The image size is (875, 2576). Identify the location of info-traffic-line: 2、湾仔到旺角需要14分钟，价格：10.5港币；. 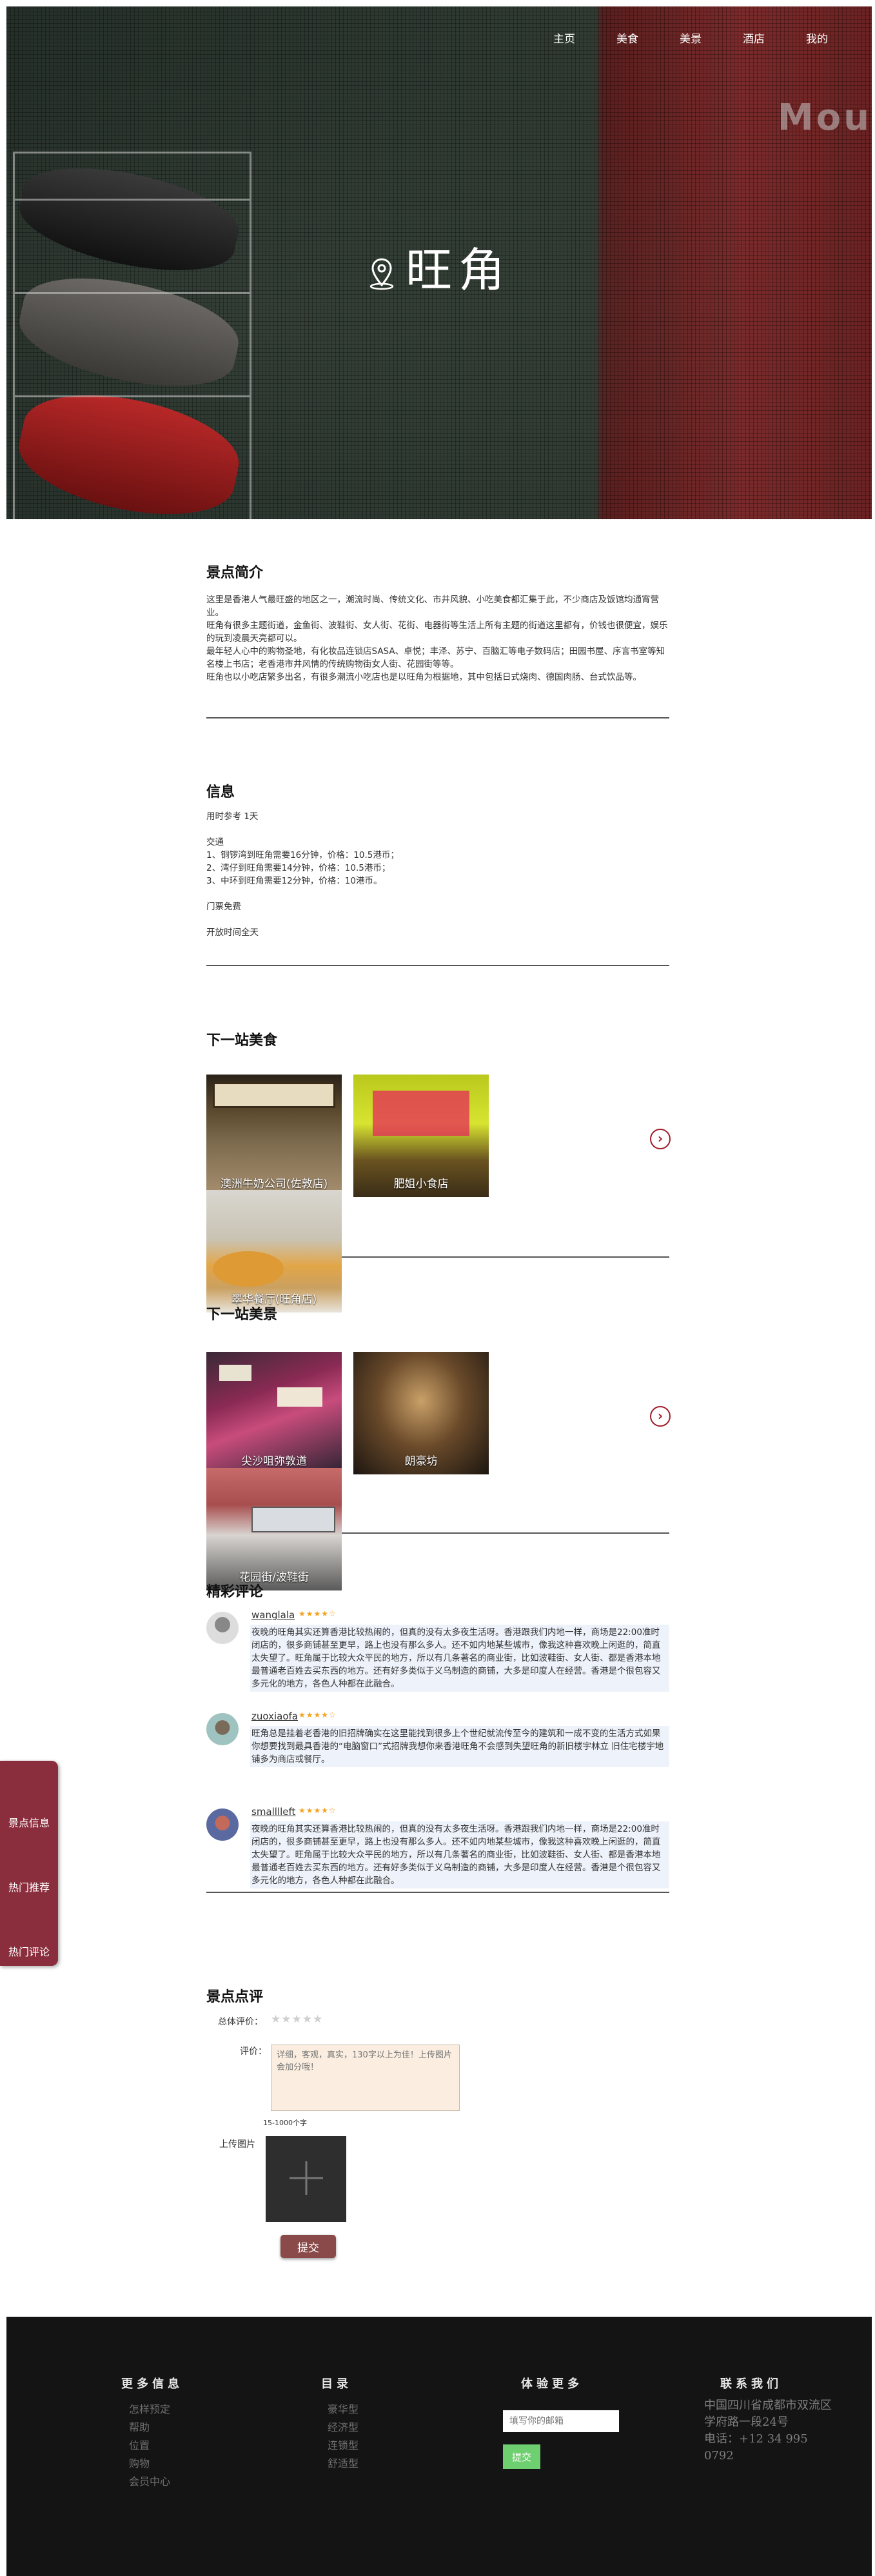
(298, 868).